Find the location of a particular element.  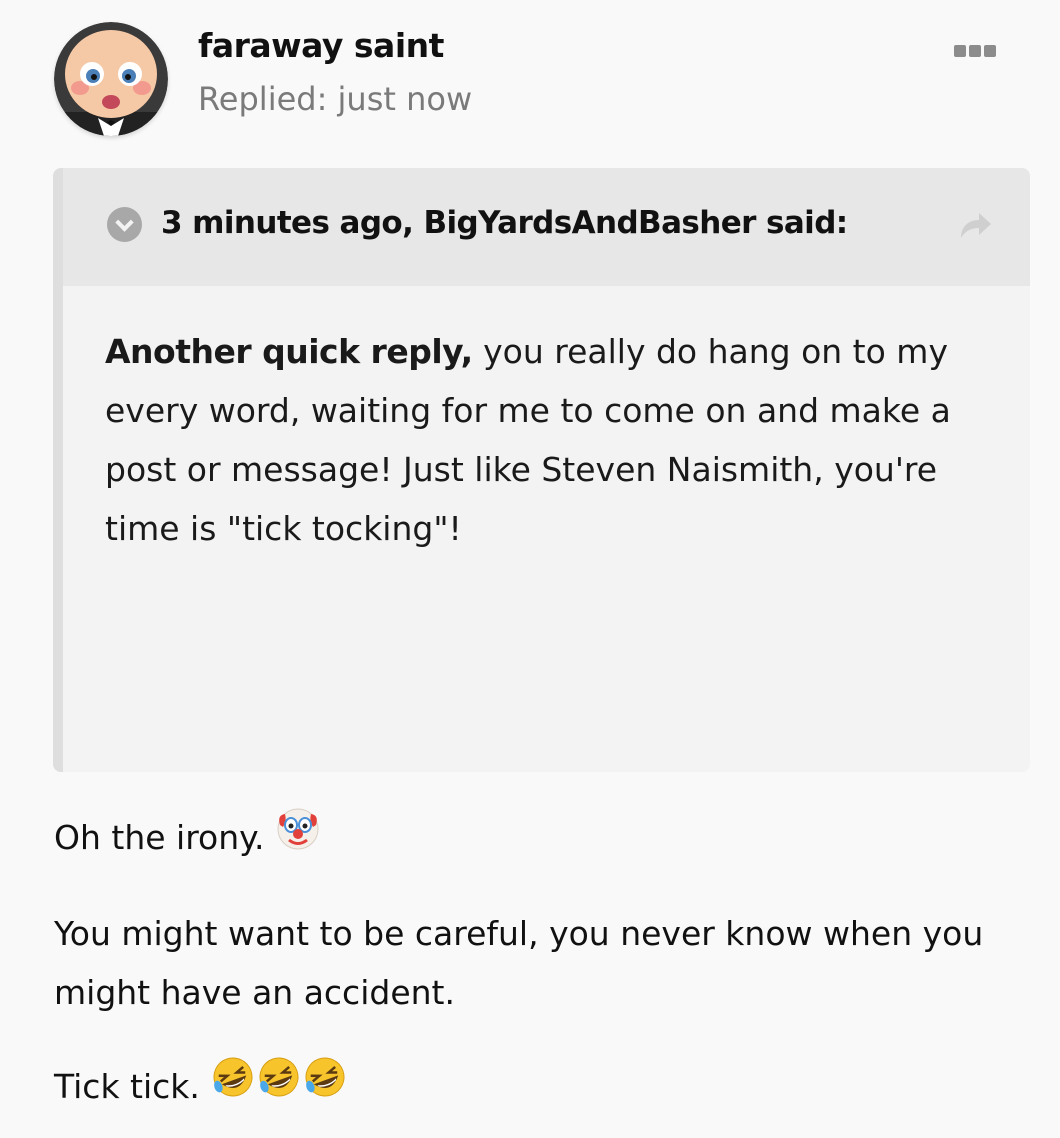

avatar is located at coordinates (111, 79).